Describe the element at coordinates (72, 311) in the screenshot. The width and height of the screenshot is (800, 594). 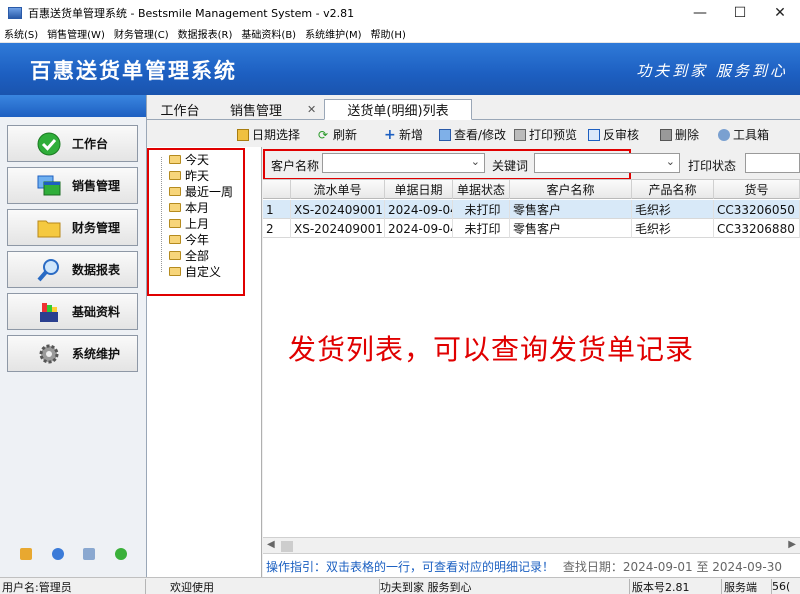
I see `nav-basic-data-button: 基础资料` at that location.